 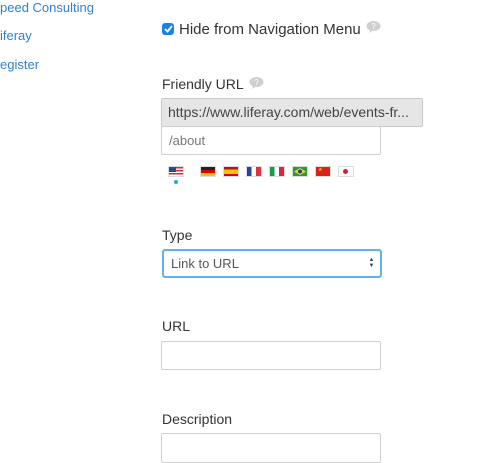 What do you see at coordinates (271, 355) in the screenshot?
I see `url-input` at bounding box center [271, 355].